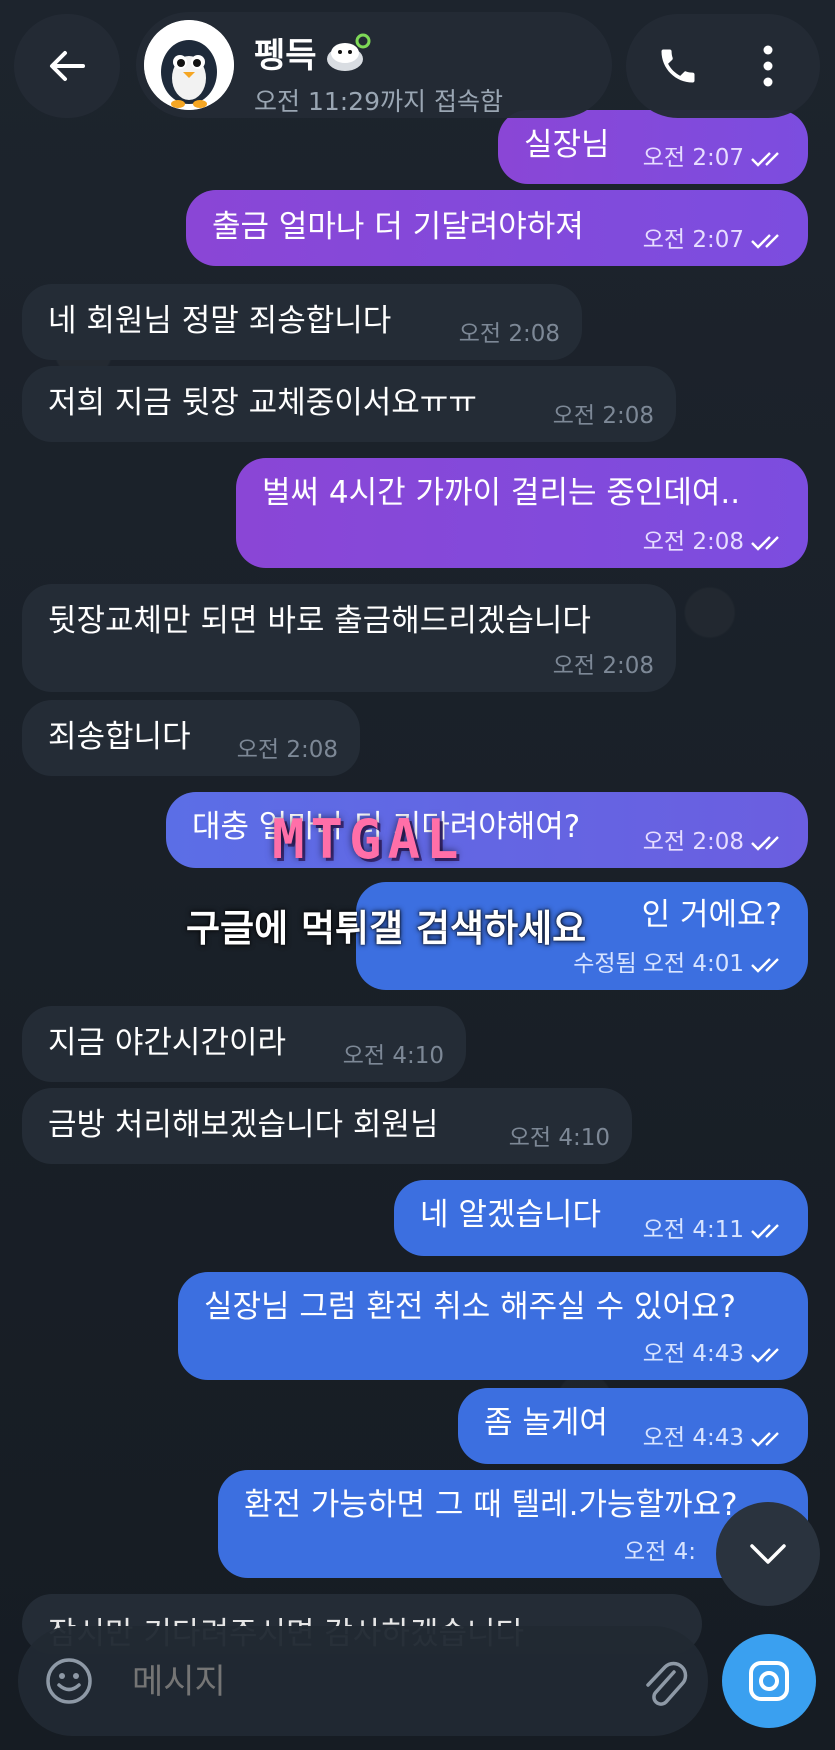  I want to click on message-outgoing: 실장님 오전 2:07, so click(653, 147).